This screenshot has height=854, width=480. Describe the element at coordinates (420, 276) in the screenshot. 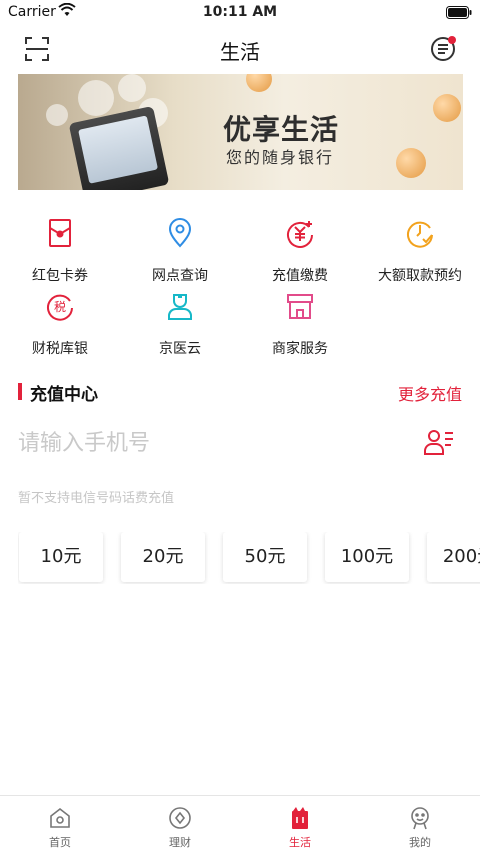

I see `service-label: 大额取款预约` at that location.